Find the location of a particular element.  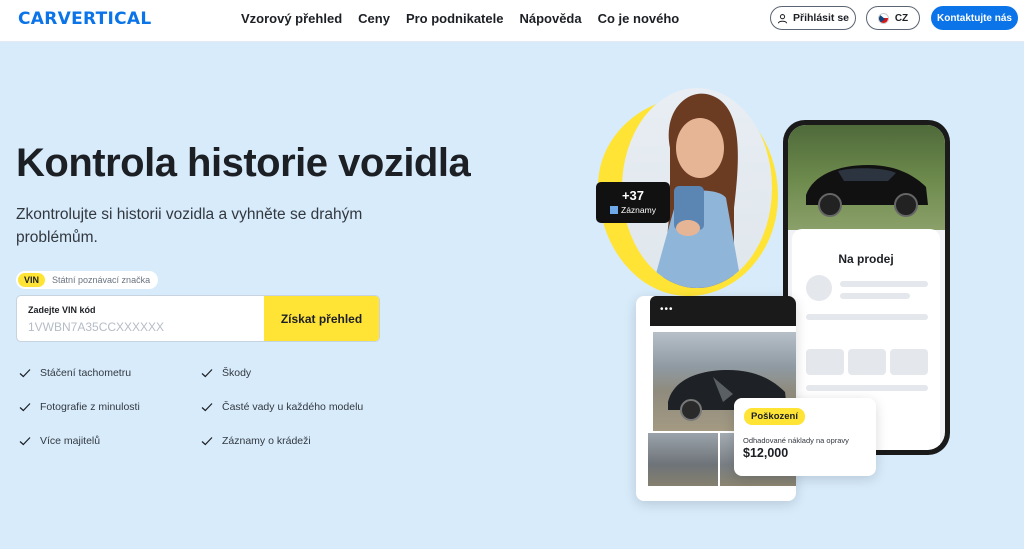

feature-label: Škody is located at coordinates (237, 373).